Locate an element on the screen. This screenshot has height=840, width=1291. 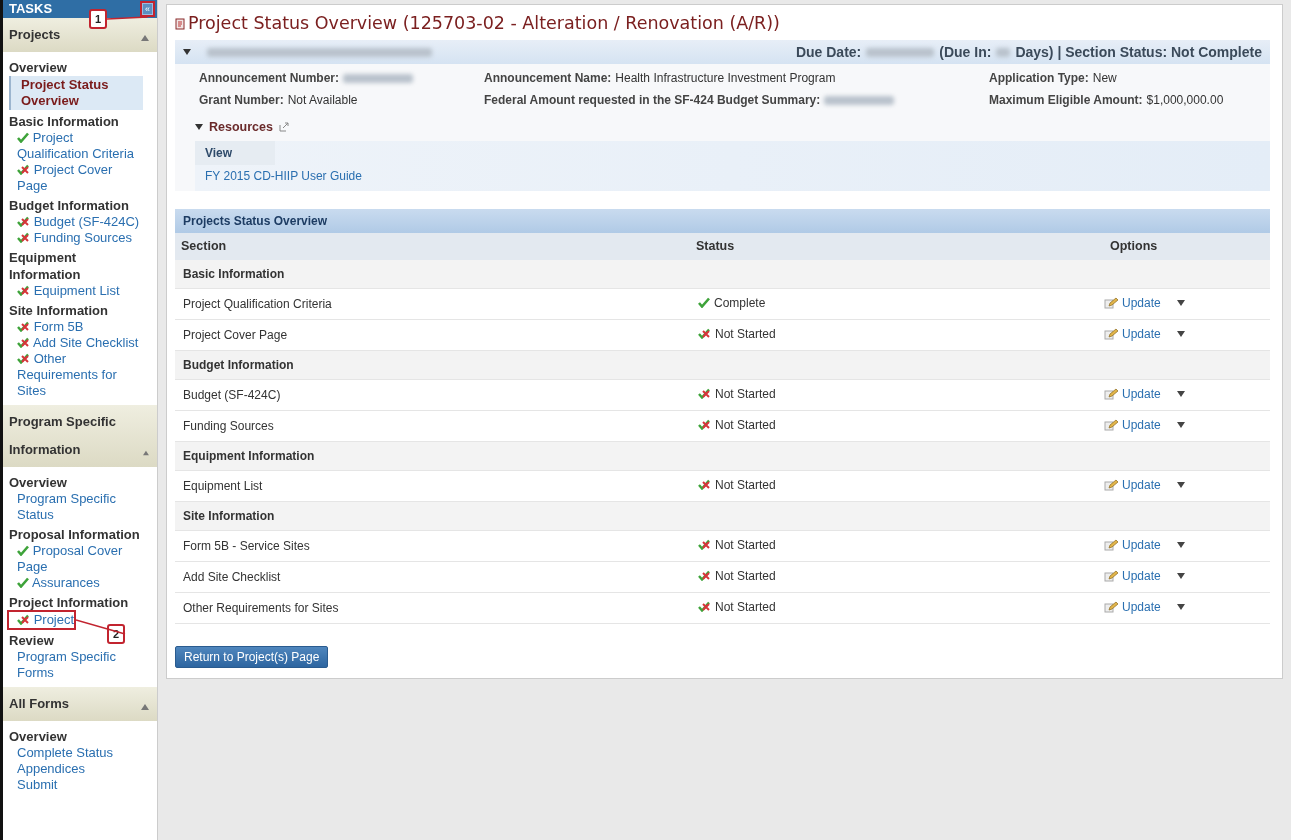
resources-title: Resources is located at coordinates (241, 127).